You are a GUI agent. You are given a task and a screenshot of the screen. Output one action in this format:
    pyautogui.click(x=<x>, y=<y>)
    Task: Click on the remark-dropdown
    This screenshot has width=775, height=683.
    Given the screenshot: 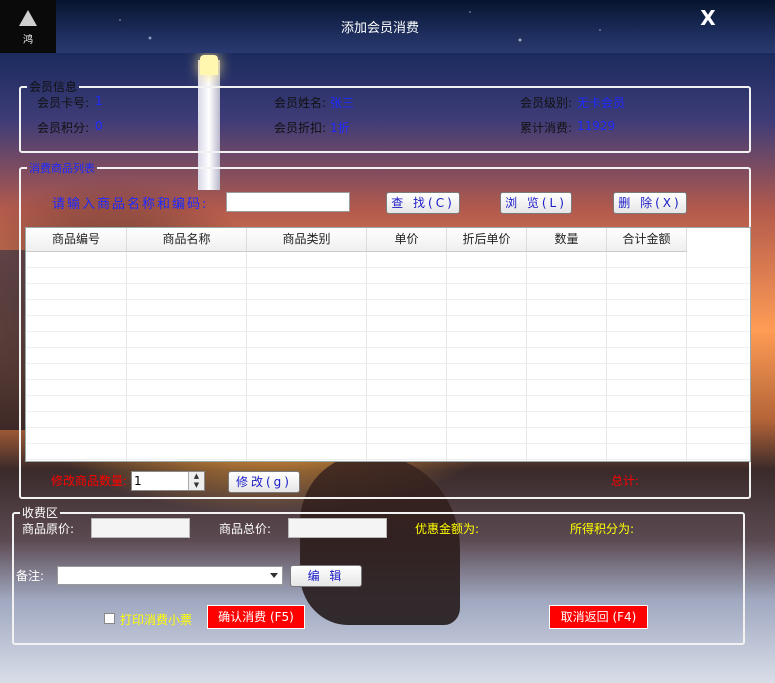 What is the action you would take?
    pyautogui.click(x=170, y=575)
    